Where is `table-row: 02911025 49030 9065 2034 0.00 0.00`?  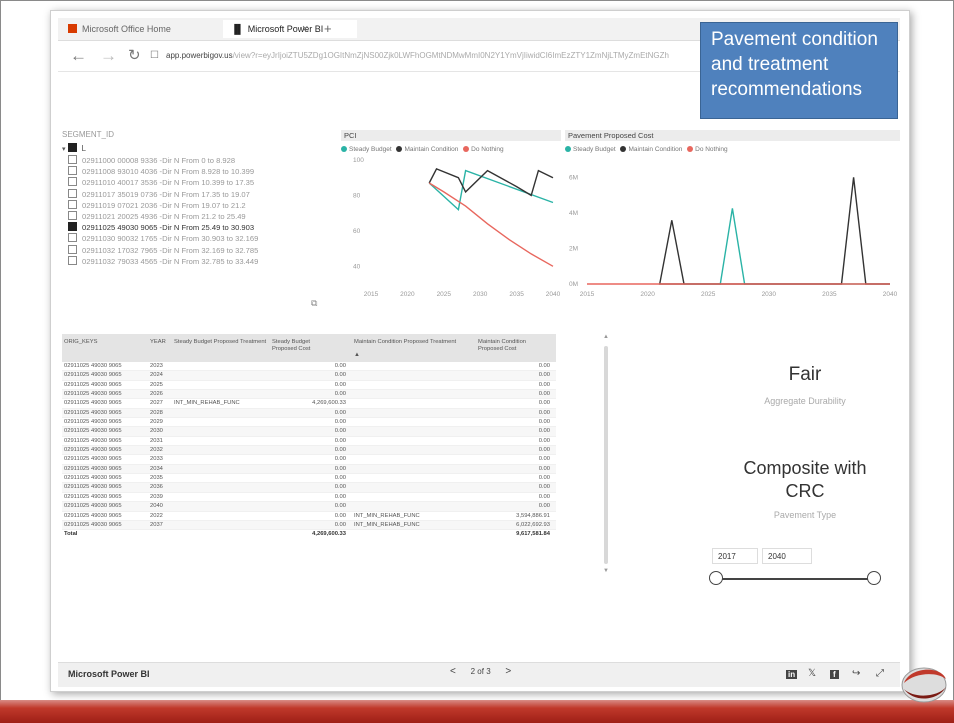
table-row: 02911025 49030 9065 2034 0.00 0.00 is located at coordinates (309, 469).